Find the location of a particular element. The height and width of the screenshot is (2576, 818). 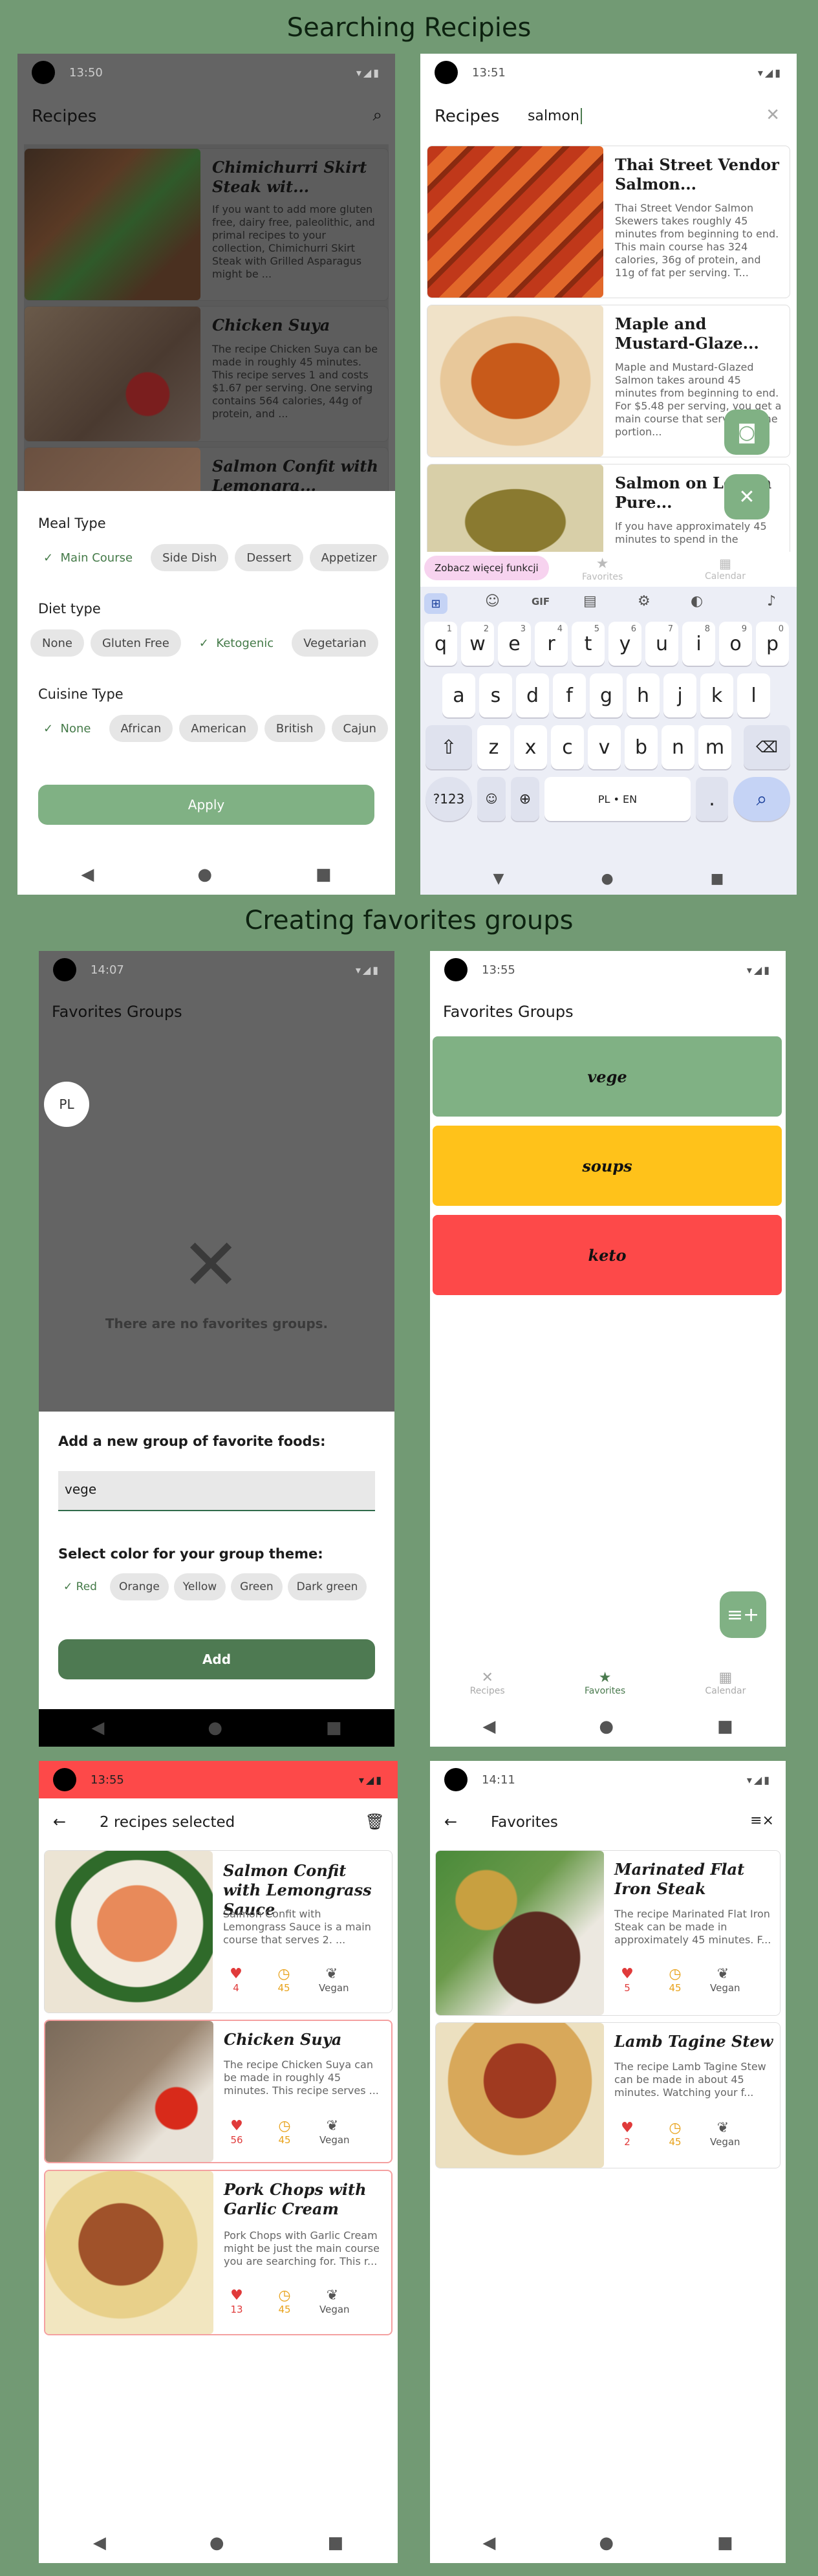

settings-icon: ⚙ is located at coordinates (644, 601).